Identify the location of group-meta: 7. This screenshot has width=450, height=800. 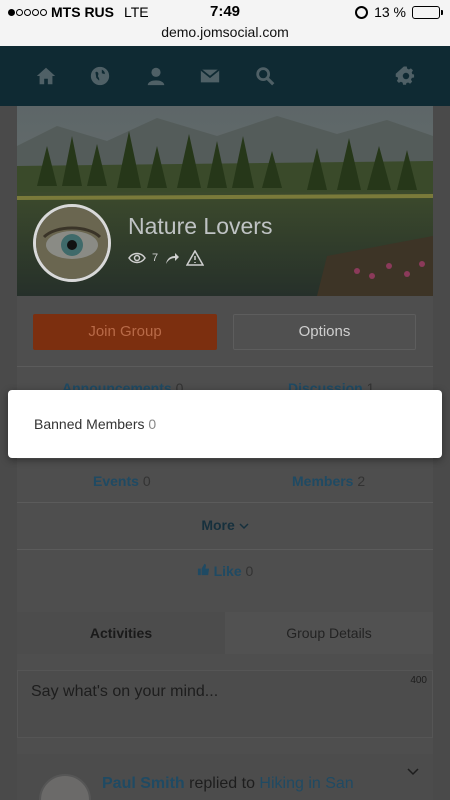
(166, 258).